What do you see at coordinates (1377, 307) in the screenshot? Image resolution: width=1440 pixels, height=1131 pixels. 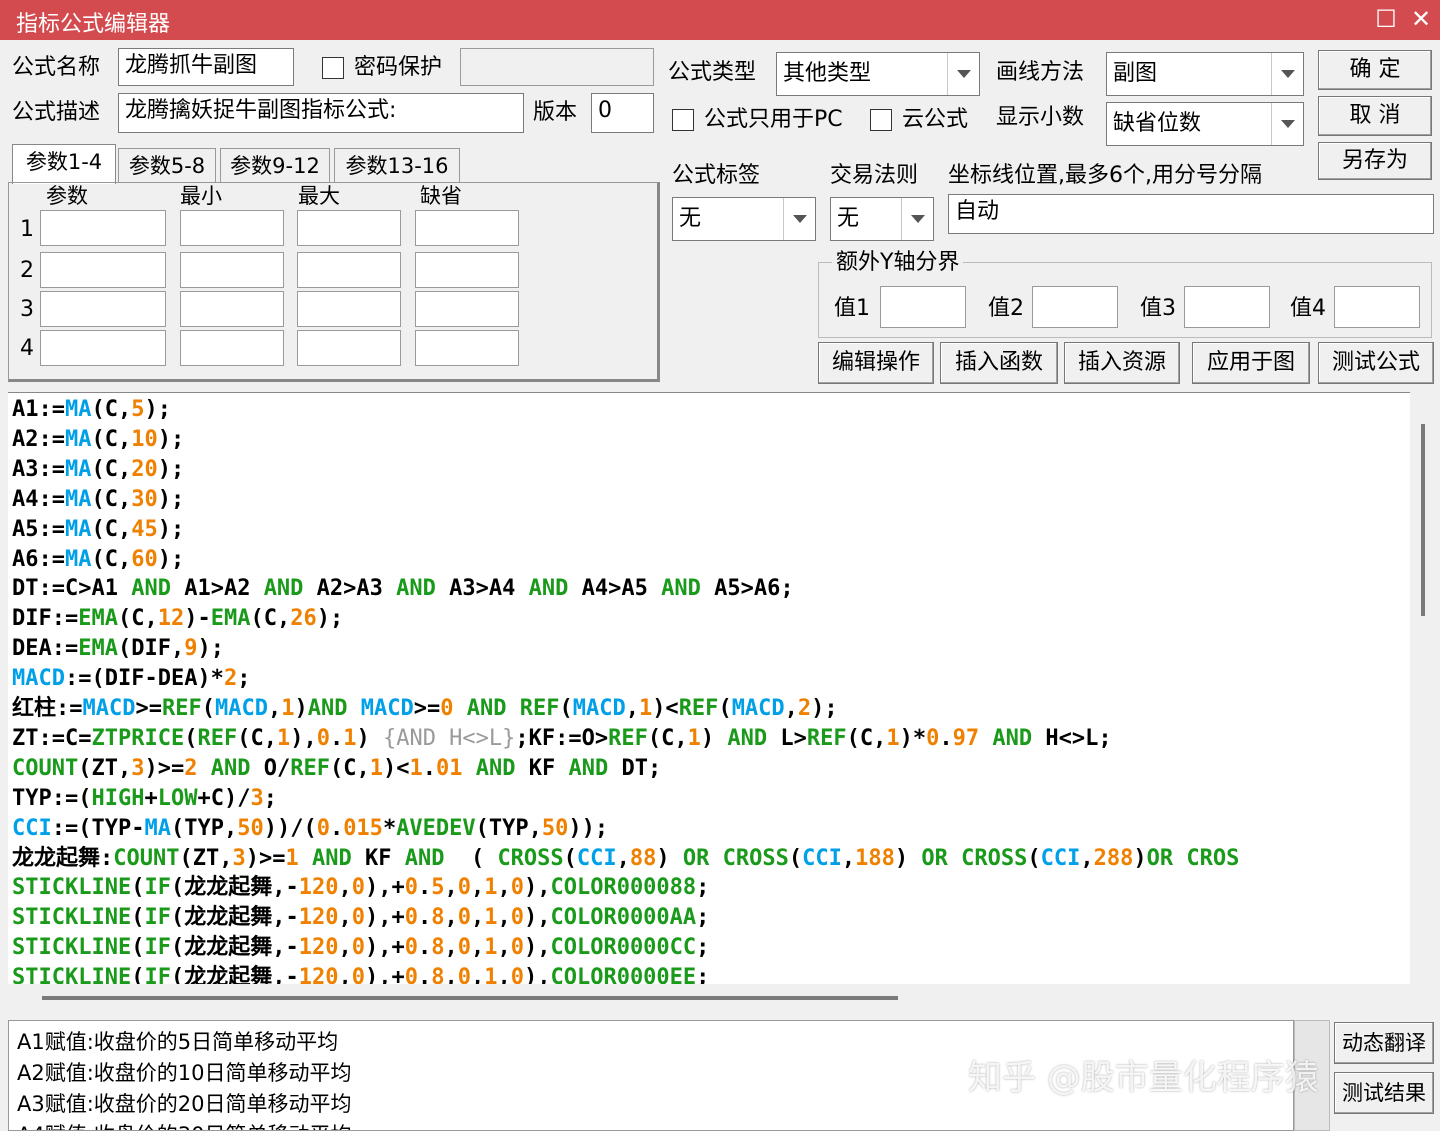 I see `value4-input` at bounding box center [1377, 307].